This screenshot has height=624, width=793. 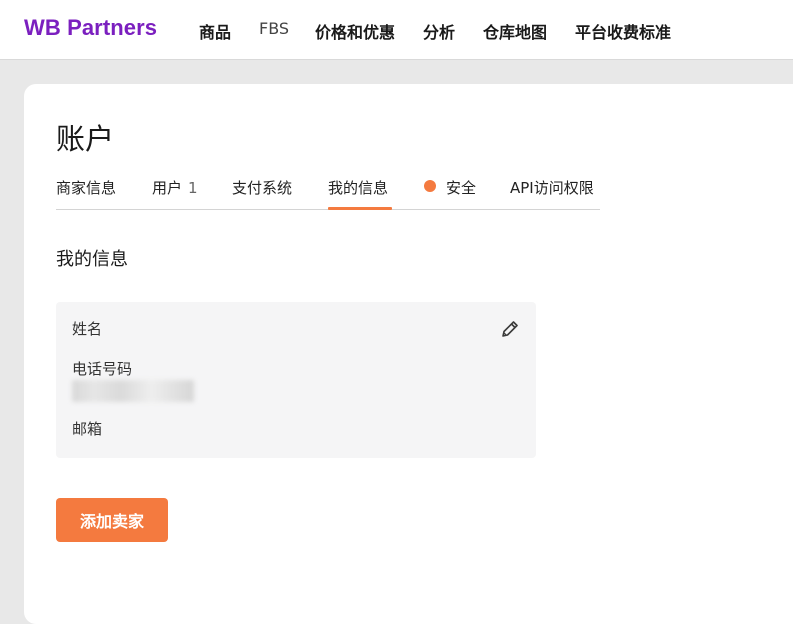 I want to click on tab-label: 我的信息, so click(x=358, y=188).